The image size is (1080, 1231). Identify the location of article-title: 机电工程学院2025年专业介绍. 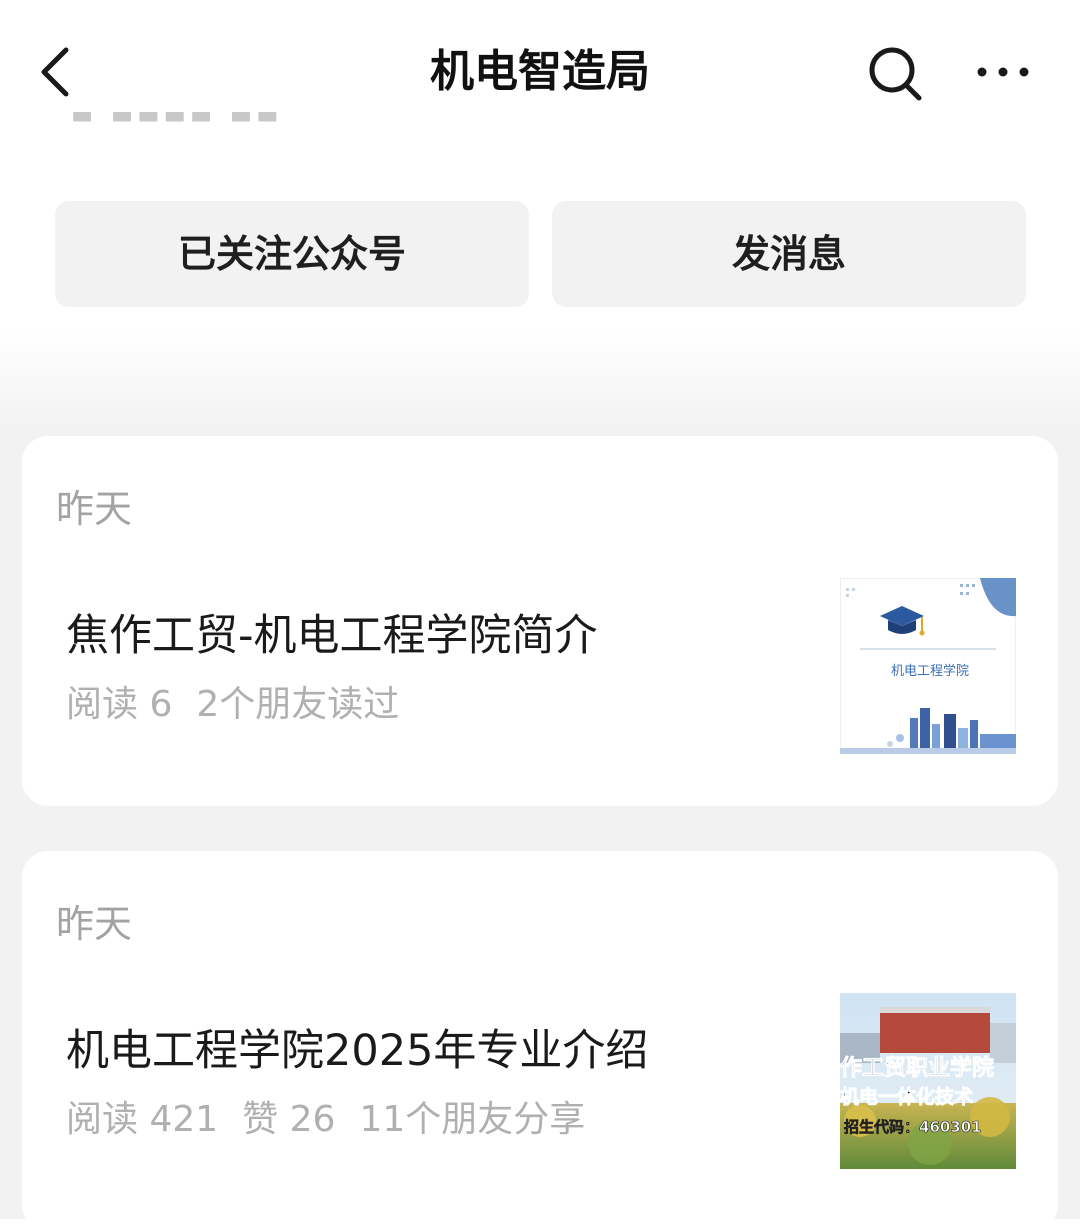
(357, 1051).